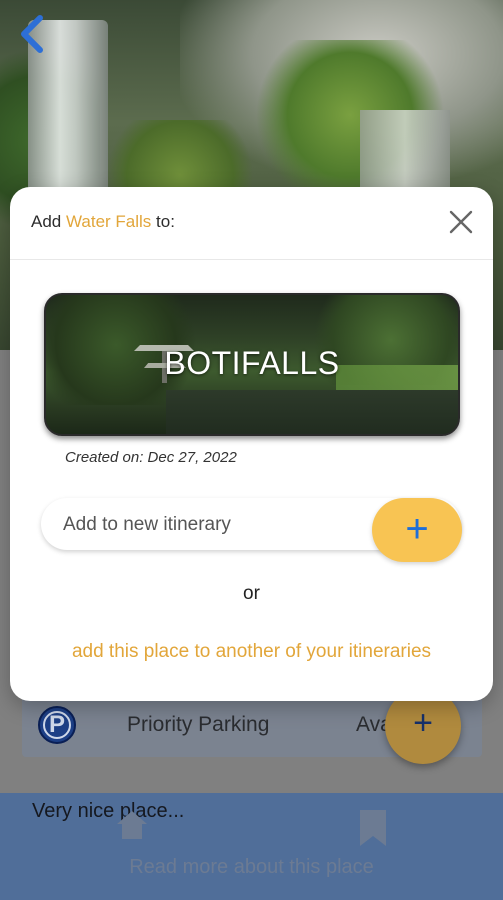 The image size is (503, 900). I want to click on or-divider: or, so click(251, 593).